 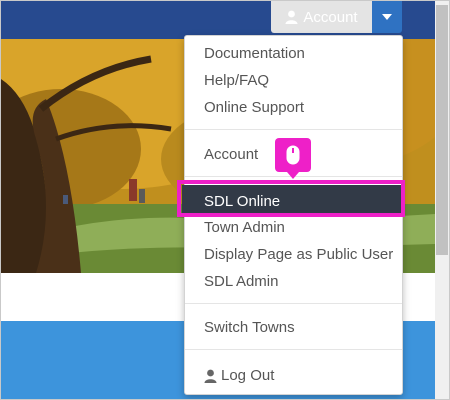 I want to click on account-button: Account, so click(x=321, y=17).